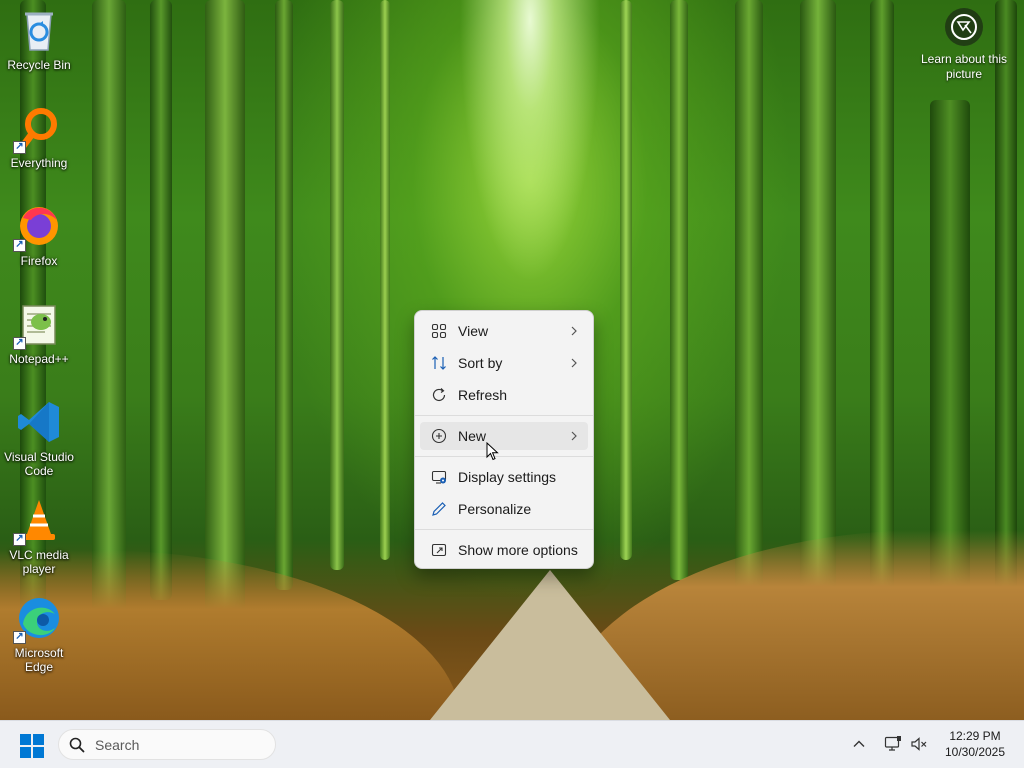 The width and height of the screenshot is (1024, 768). Describe the element at coordinates (439, 331) in the screenshot. I see `grid-icon` at that location.